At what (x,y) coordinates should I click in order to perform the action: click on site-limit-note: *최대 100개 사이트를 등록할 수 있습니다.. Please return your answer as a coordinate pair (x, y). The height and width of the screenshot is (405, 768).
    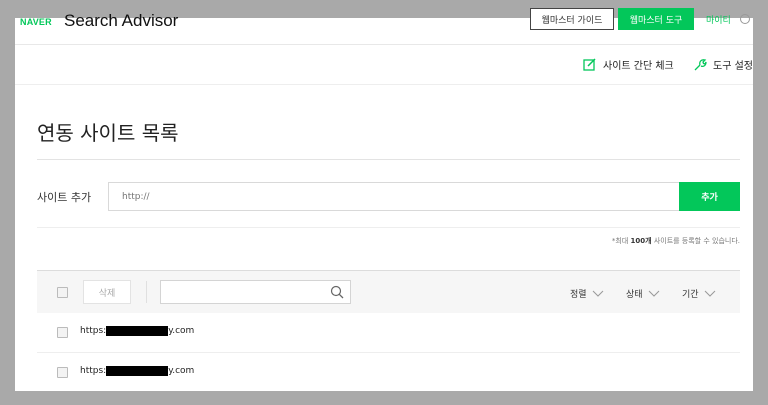
    Looking at the image, I should click on (675, 241).